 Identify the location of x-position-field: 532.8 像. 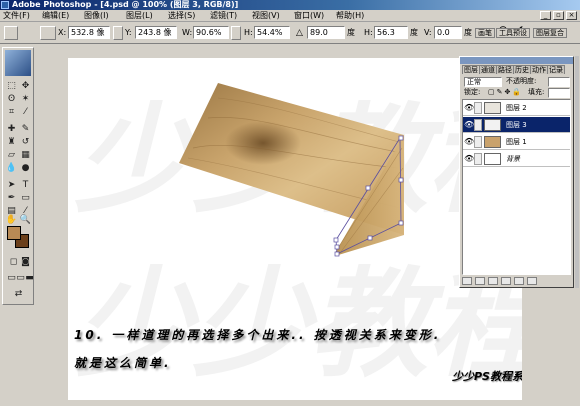
(89, 32).